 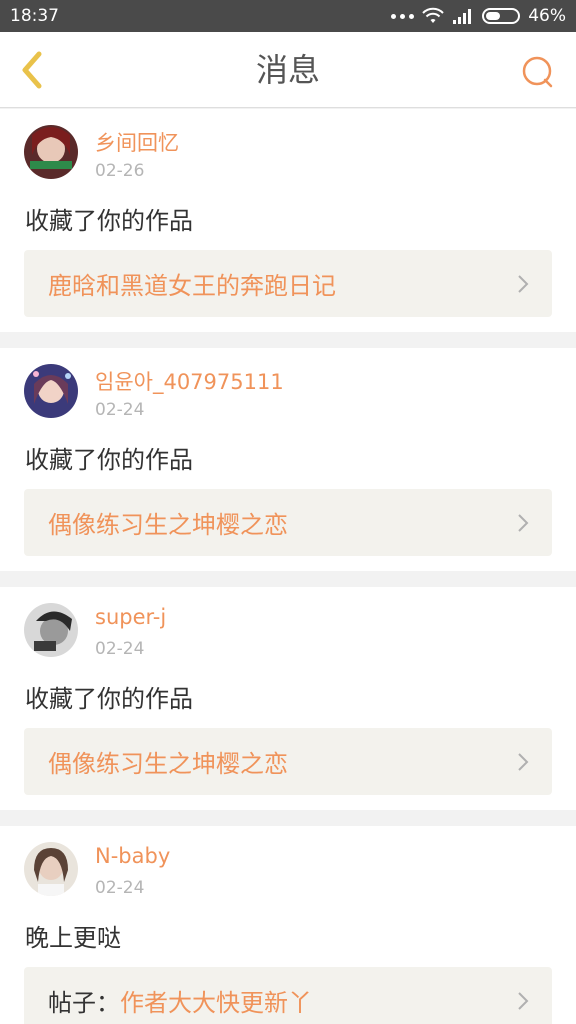 I want to click on page-title: 消息, so click(x=287, y=70).